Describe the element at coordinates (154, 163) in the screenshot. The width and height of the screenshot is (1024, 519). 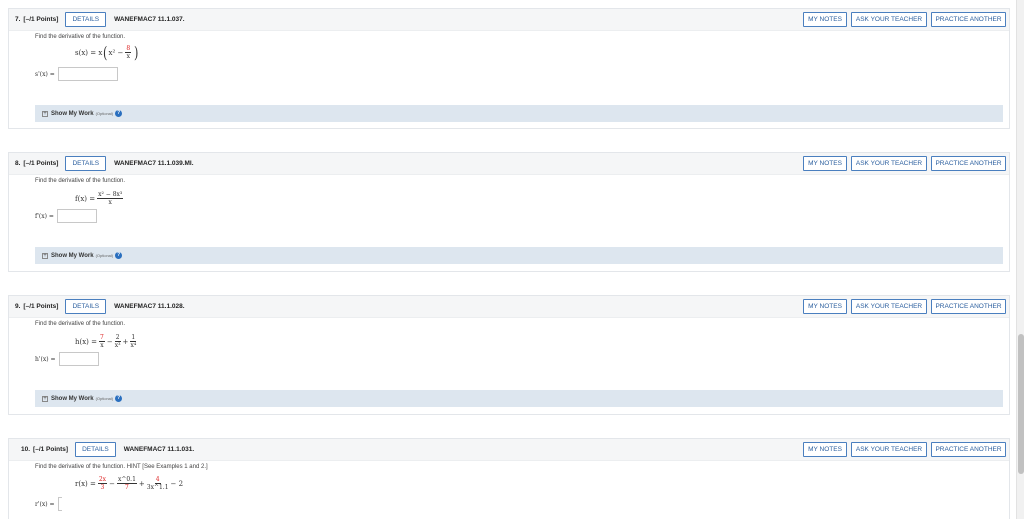
I see `question-code: WANEFMAC7 11.1.039.MI.` at that location.